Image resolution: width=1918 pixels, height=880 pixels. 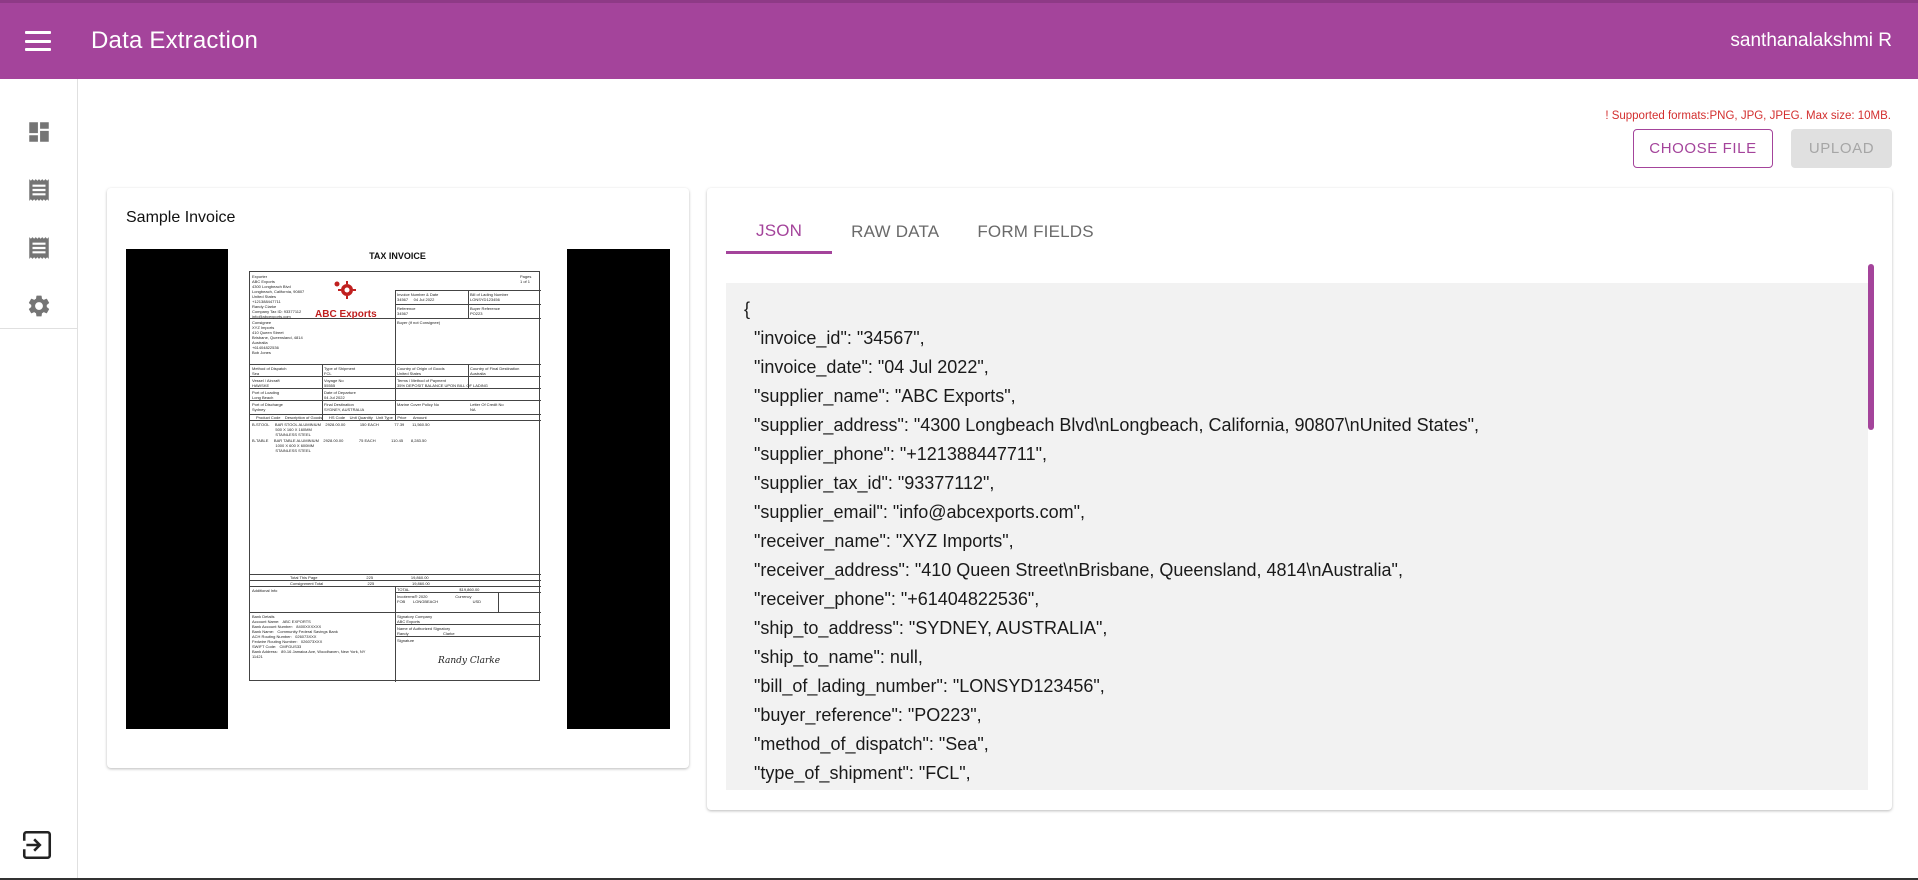 I want to click on dashboard-icon, so click(x=39, y=132).